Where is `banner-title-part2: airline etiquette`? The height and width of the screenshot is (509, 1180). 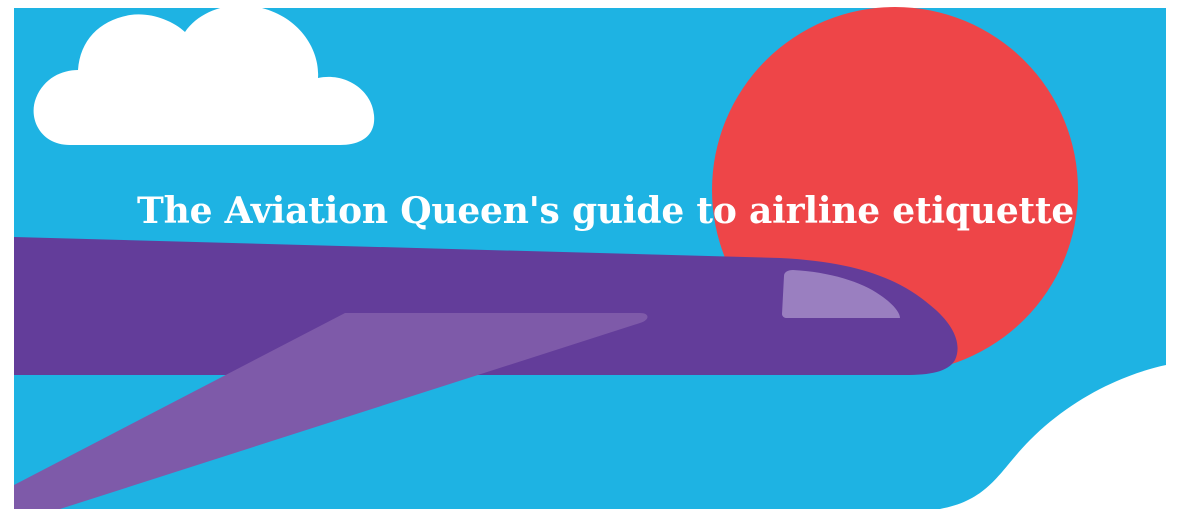 banner-title-part2: airline etiquette is located at coordinates (911, 211).